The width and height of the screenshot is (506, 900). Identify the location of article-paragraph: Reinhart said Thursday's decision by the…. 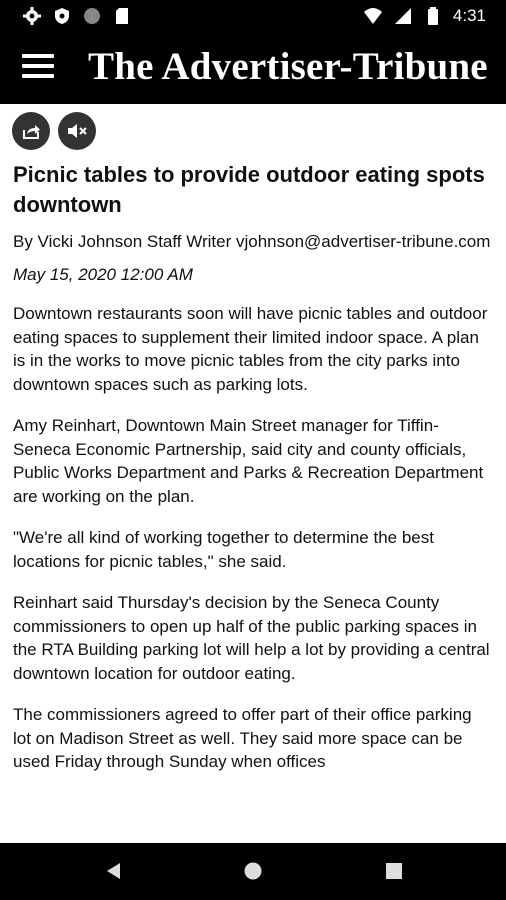
(251, 638).